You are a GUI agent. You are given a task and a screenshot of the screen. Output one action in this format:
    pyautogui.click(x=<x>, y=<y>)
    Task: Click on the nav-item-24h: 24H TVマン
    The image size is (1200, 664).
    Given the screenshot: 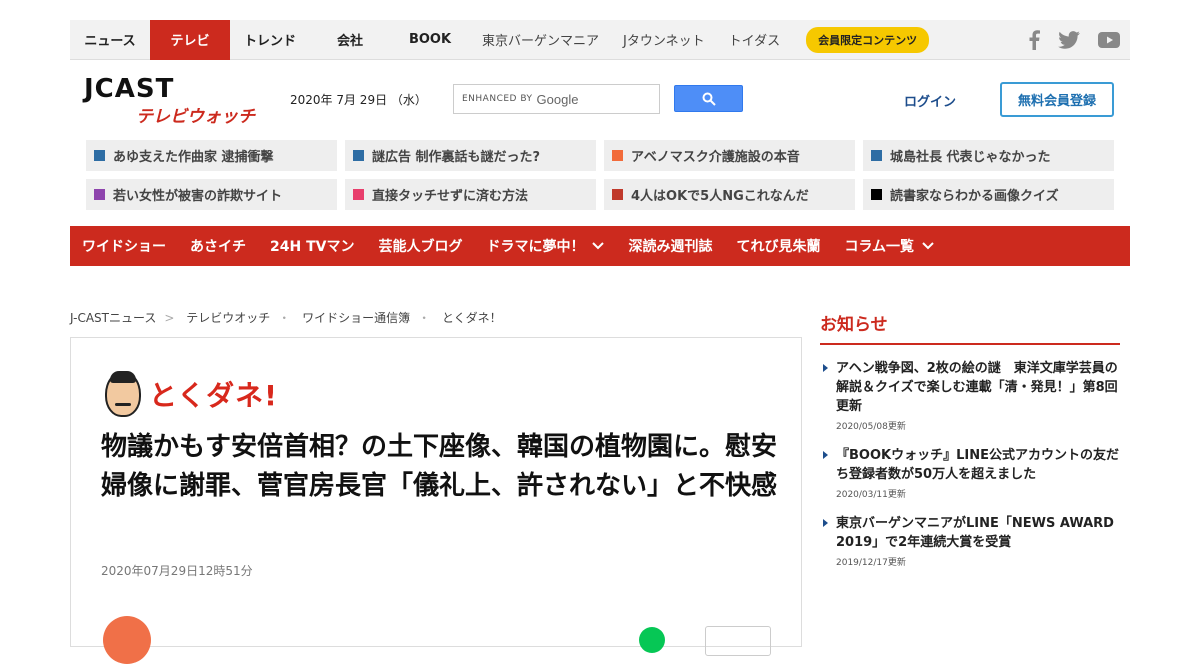 What is the action you would take?
    pyautogui.click(x=312, y=246)
    